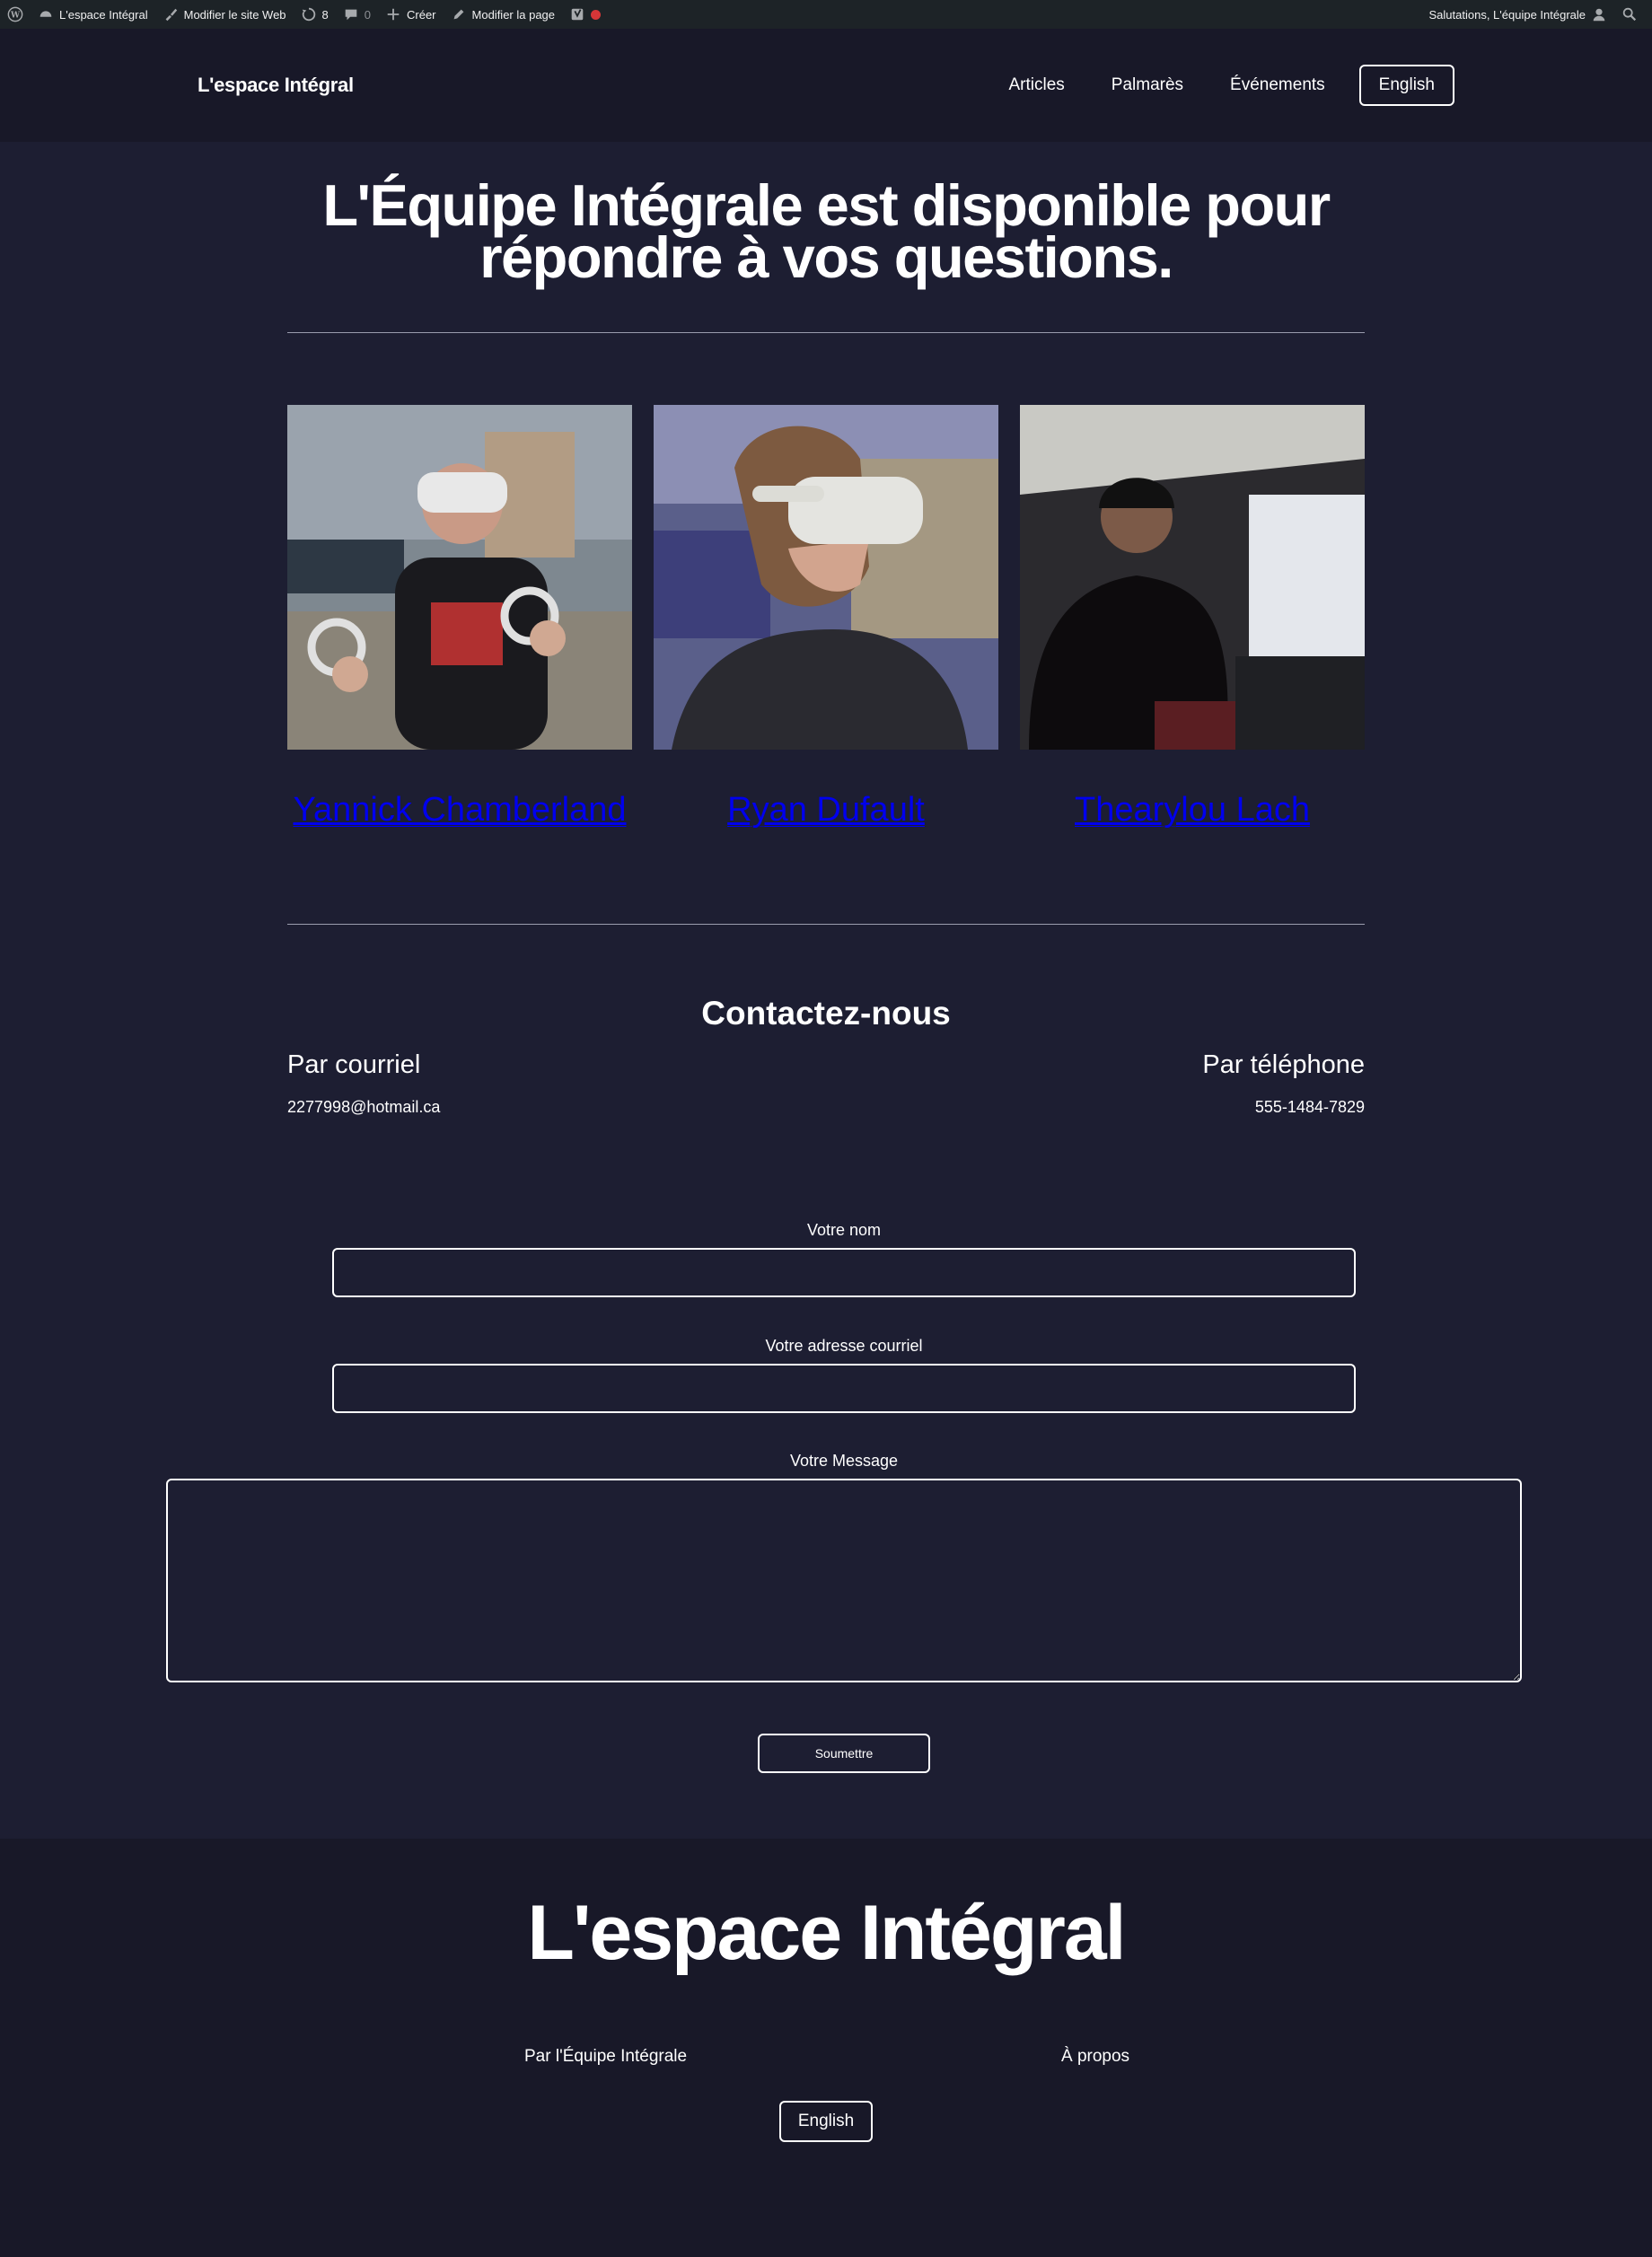  I want to click on admin-comments-count: 0, so click(368, 15).